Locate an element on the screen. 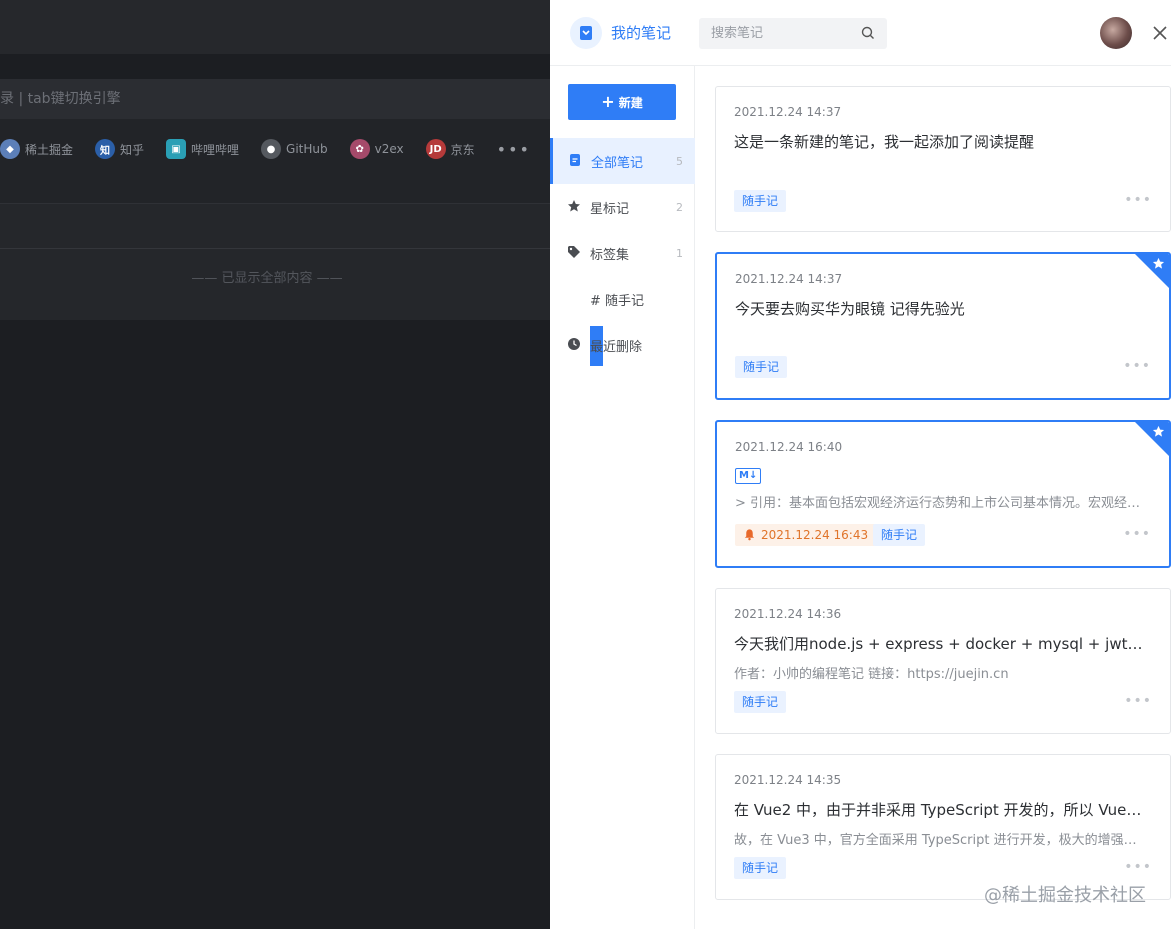 This screenshot has height=929, width=1171. nav-all-notes: 全部笔记 5 is located at coordinates (622, 161).